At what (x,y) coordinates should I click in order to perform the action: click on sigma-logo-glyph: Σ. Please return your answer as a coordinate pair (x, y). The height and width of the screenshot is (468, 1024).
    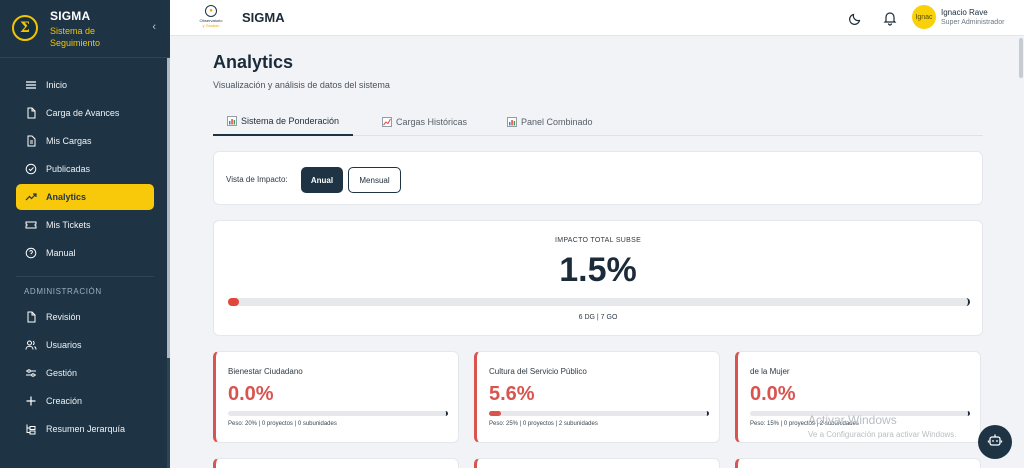
    Looking at the image, I should click on (25, 28).